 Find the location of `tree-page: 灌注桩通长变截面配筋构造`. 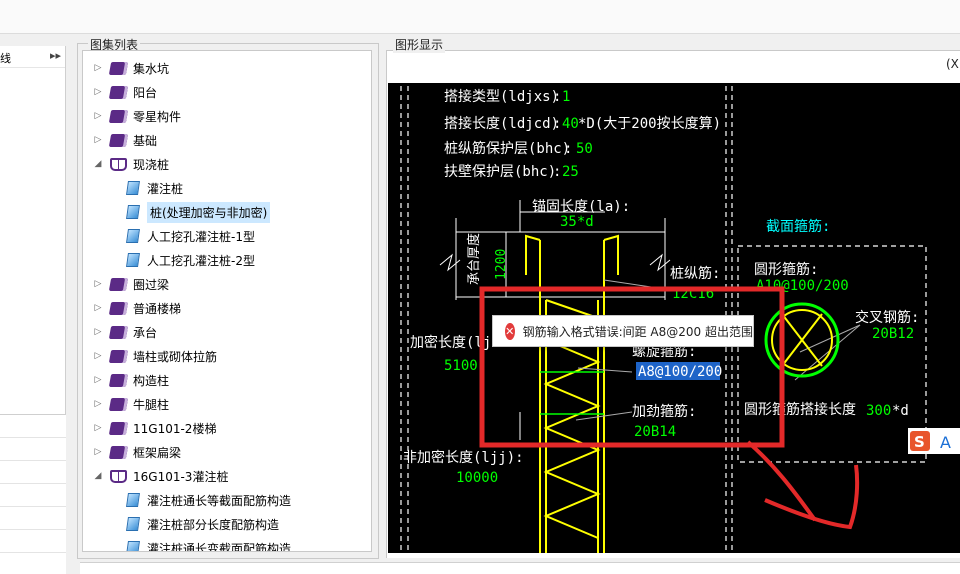

tree-page: 灌注桩通长变截面配筋构造 is located at coordinates (209, 544).